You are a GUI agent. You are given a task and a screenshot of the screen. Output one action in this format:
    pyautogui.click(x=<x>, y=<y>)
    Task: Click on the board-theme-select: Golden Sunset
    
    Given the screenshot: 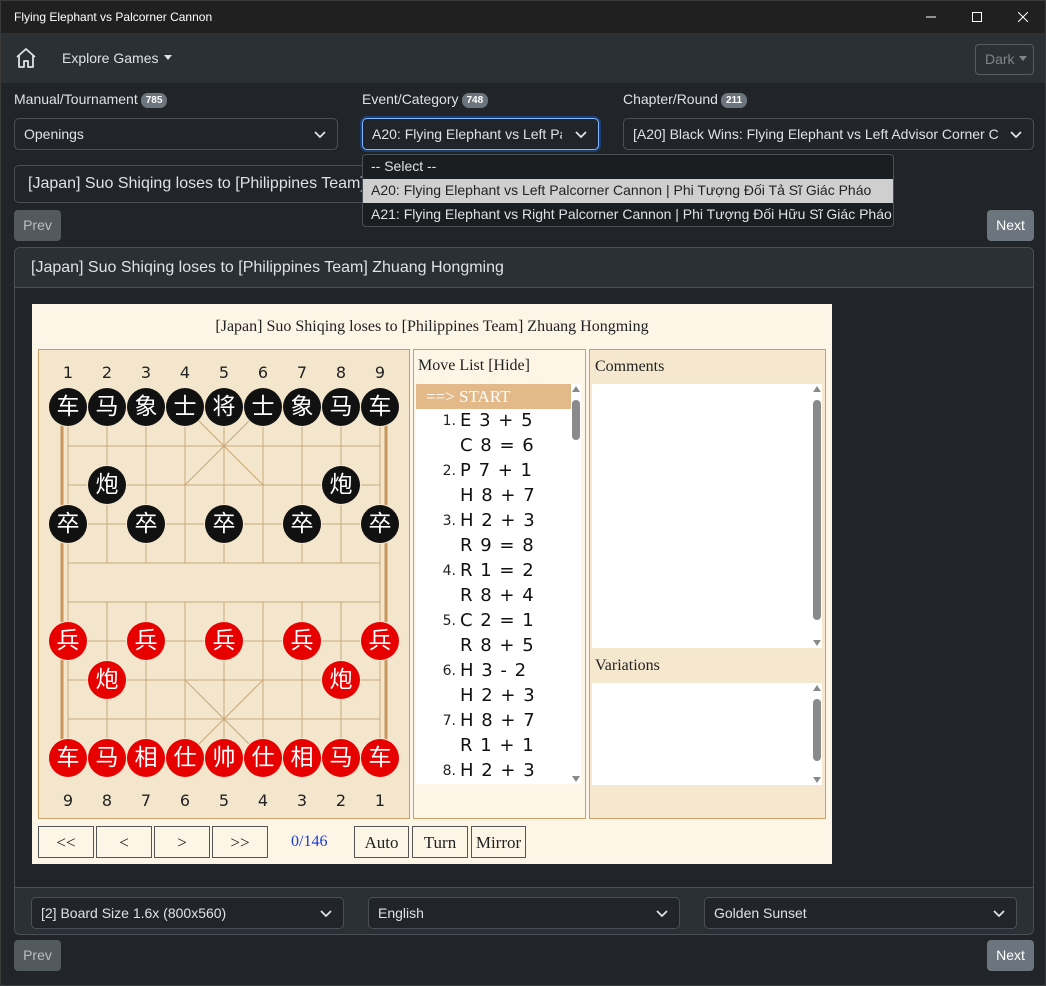 What is the action you would take?
    pyautogui.click(x=860, y=913)
    